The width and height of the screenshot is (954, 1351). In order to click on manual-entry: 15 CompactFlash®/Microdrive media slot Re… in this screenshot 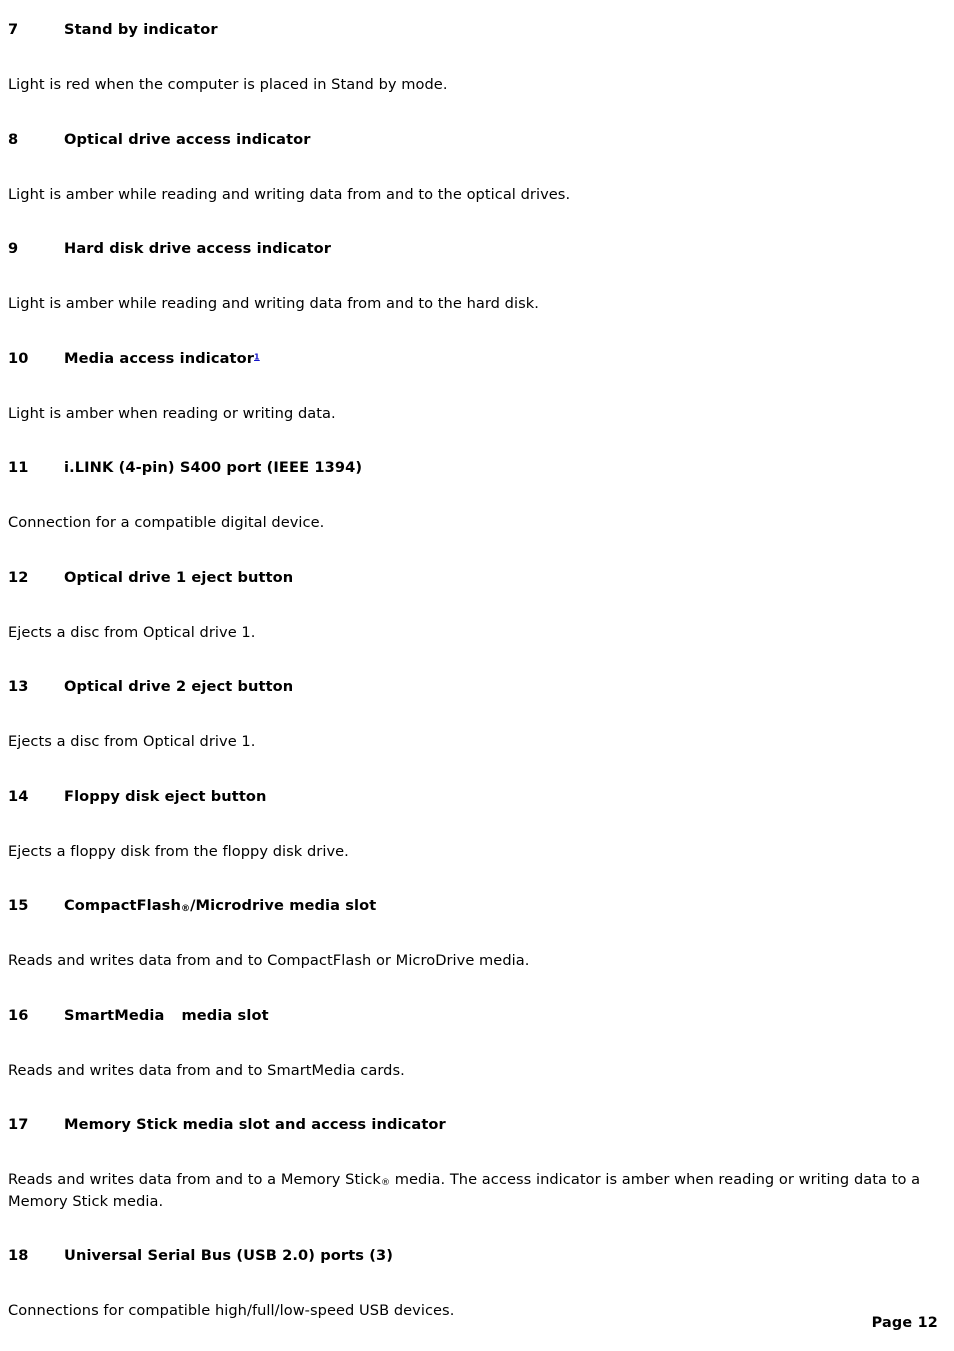, I will do `click(474, 934)`.